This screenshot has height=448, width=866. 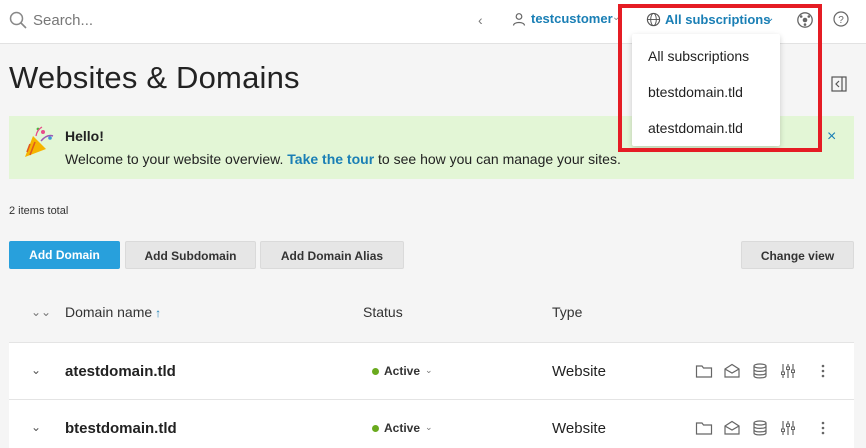 I want to click on items-total: 2 items total, so click(x=39, y=211).